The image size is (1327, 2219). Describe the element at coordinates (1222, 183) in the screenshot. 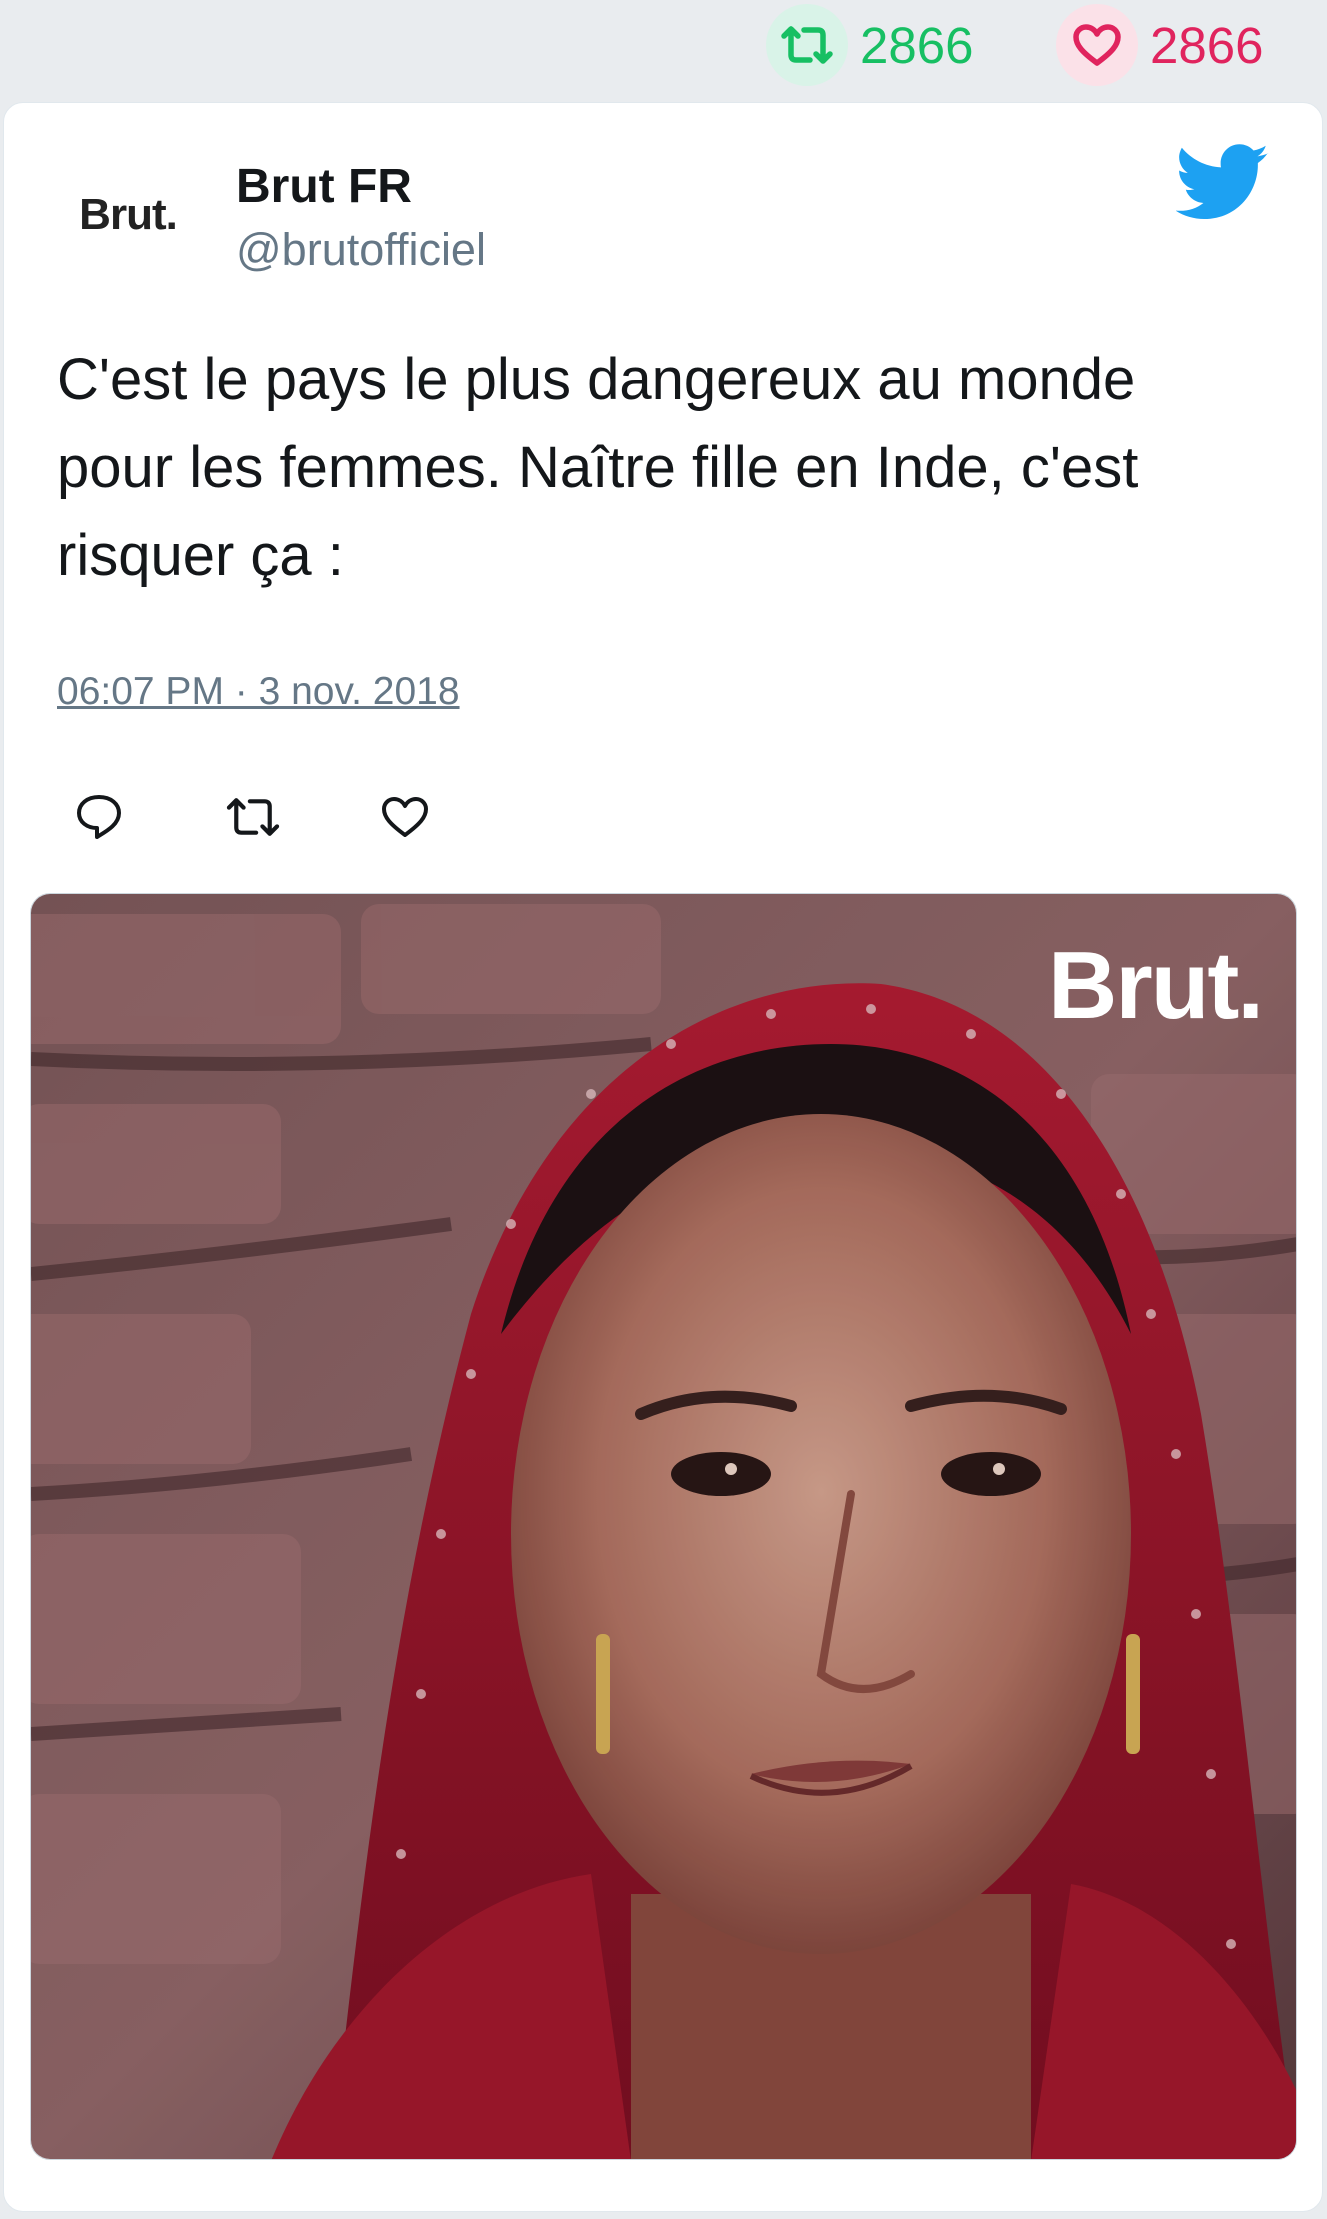

I see `twitter-bird-icon` at that location.